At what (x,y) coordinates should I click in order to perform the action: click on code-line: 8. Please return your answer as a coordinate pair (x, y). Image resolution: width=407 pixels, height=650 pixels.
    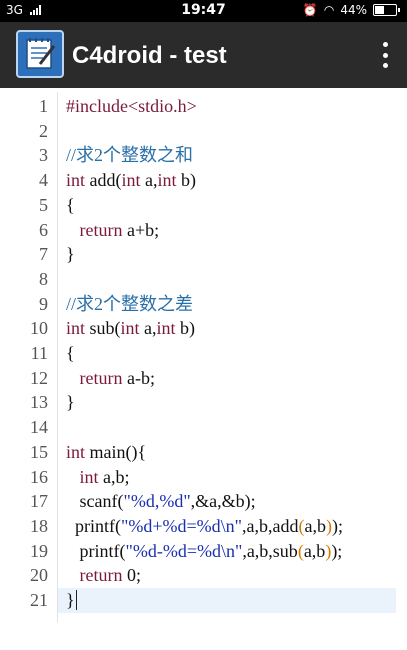
    Looking at the image, I should click on (203, 279).